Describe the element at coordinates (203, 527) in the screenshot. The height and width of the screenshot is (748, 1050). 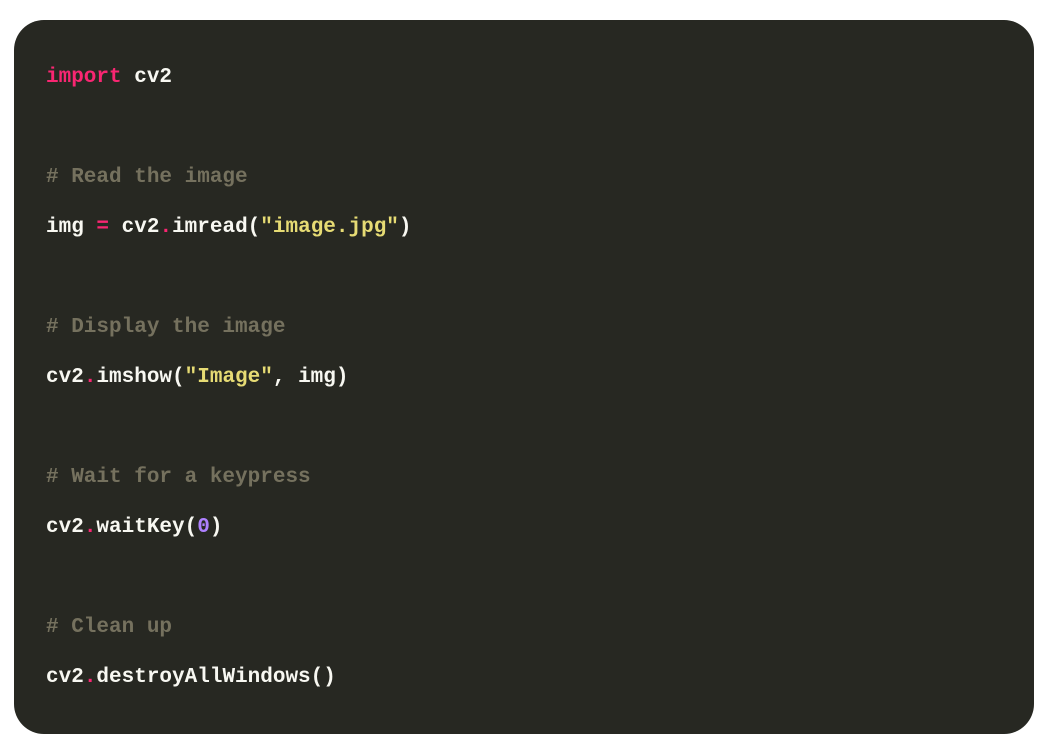
I see `token-number: 0` at that location.